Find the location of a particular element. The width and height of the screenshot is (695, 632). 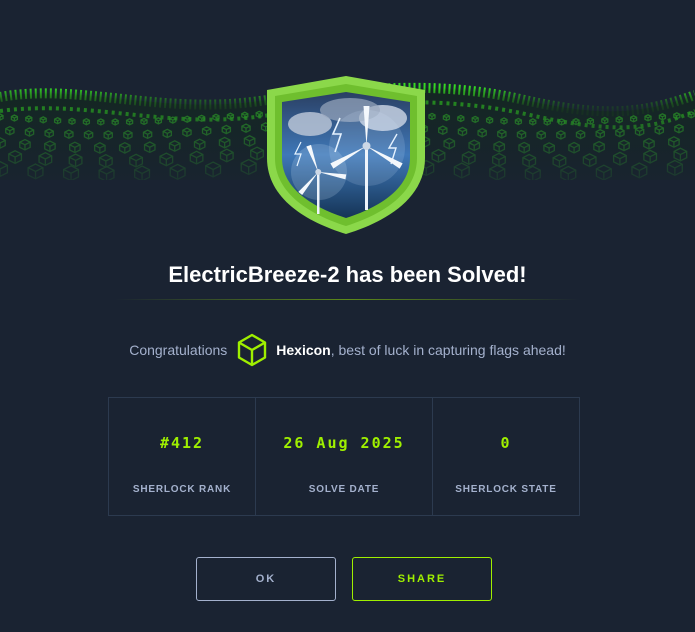

stat-value: 0 is located at coordinates (506, 443).